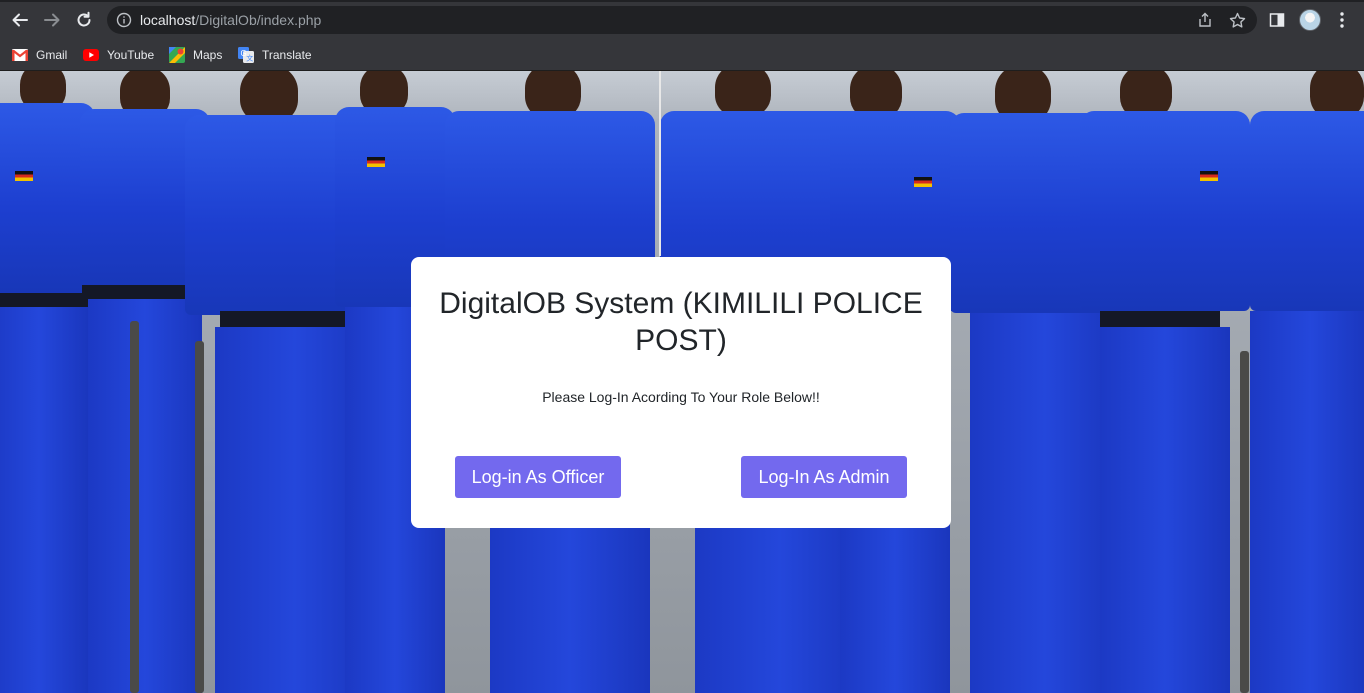 The width and height of the screenshot is (1364, 693). What do you see at coordinates (1205, 20) in the screenshot?
I see `share-icon` at bounding box center [1205, 20].